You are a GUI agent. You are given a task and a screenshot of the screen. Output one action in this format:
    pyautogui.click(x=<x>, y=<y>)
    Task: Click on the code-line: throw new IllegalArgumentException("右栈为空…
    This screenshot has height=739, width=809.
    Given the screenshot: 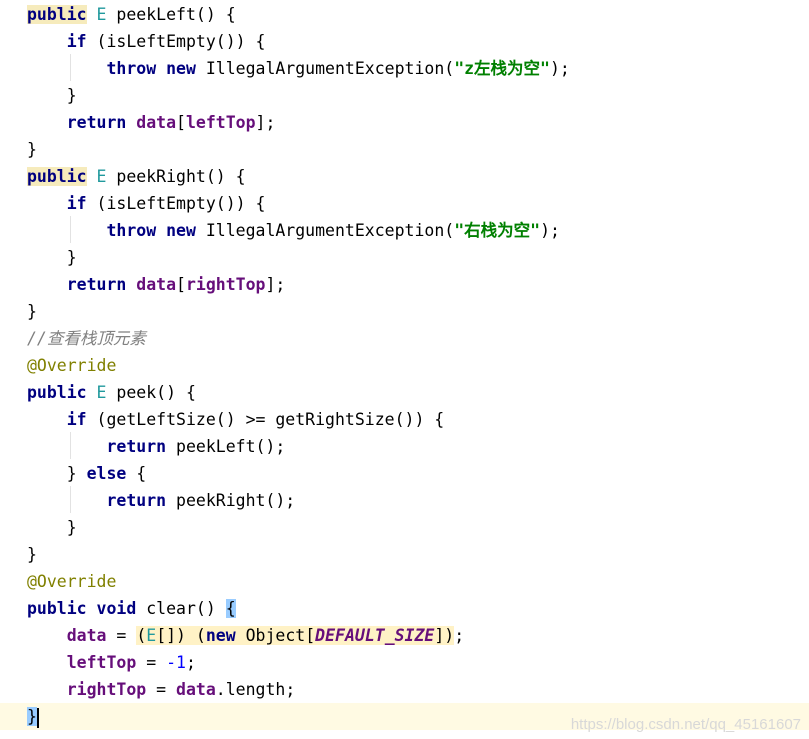 What is the action you would take?
    pyautogui.click(x=404, y=230)
    